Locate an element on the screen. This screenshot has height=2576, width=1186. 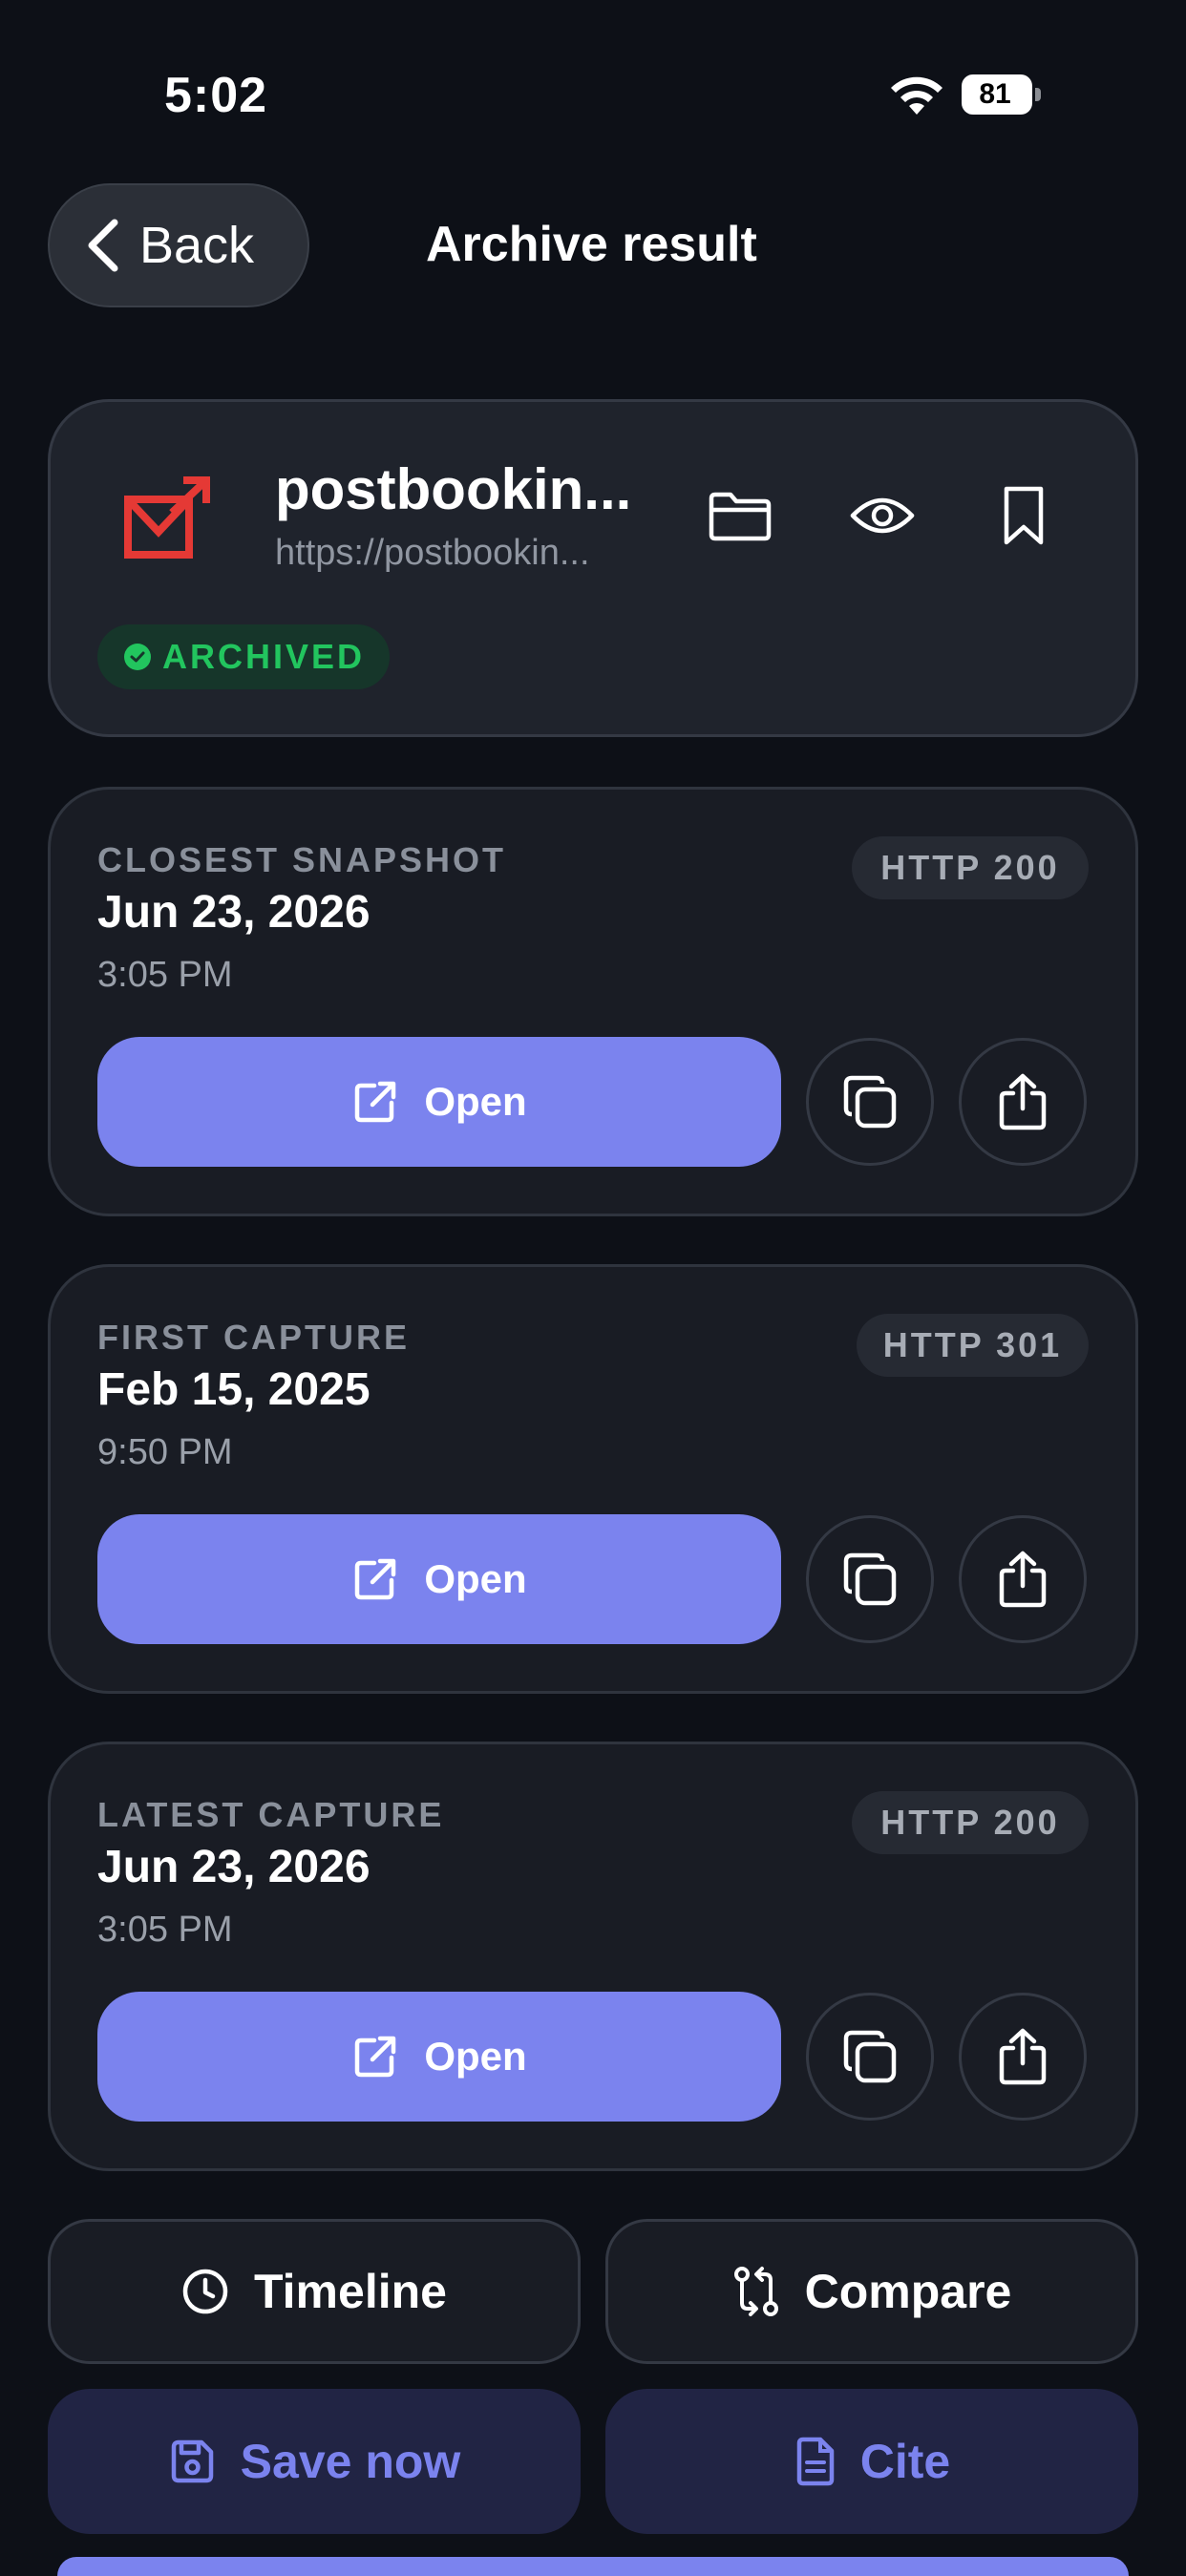
status-badge: ARCHIVED is located at coordinates (243, 656).